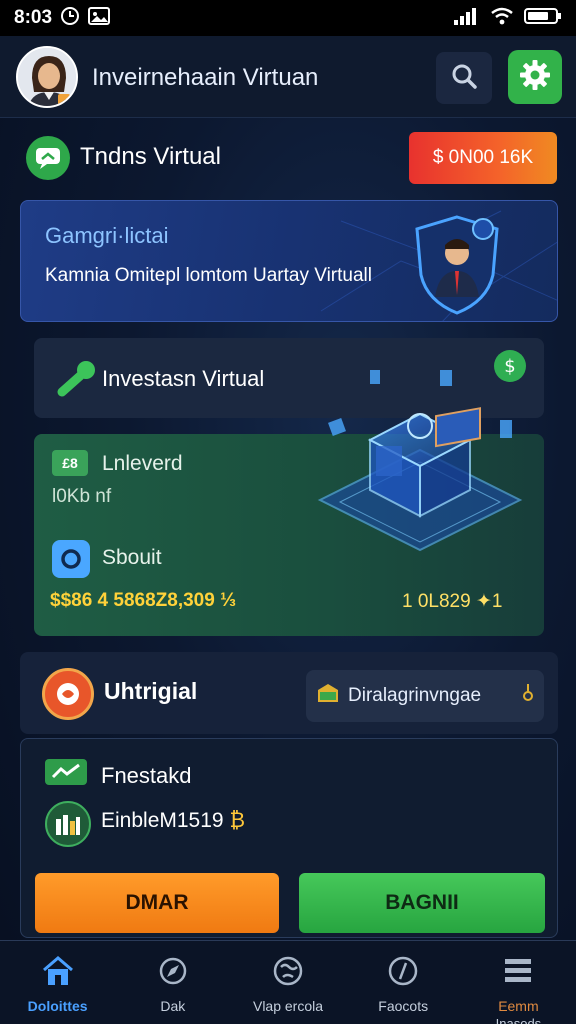 Image resolution: width=576 pixels, height=1024 pixels. Describe the element at coordinates (68, 694) in the screenshot. I see `badge-icon` at that location.